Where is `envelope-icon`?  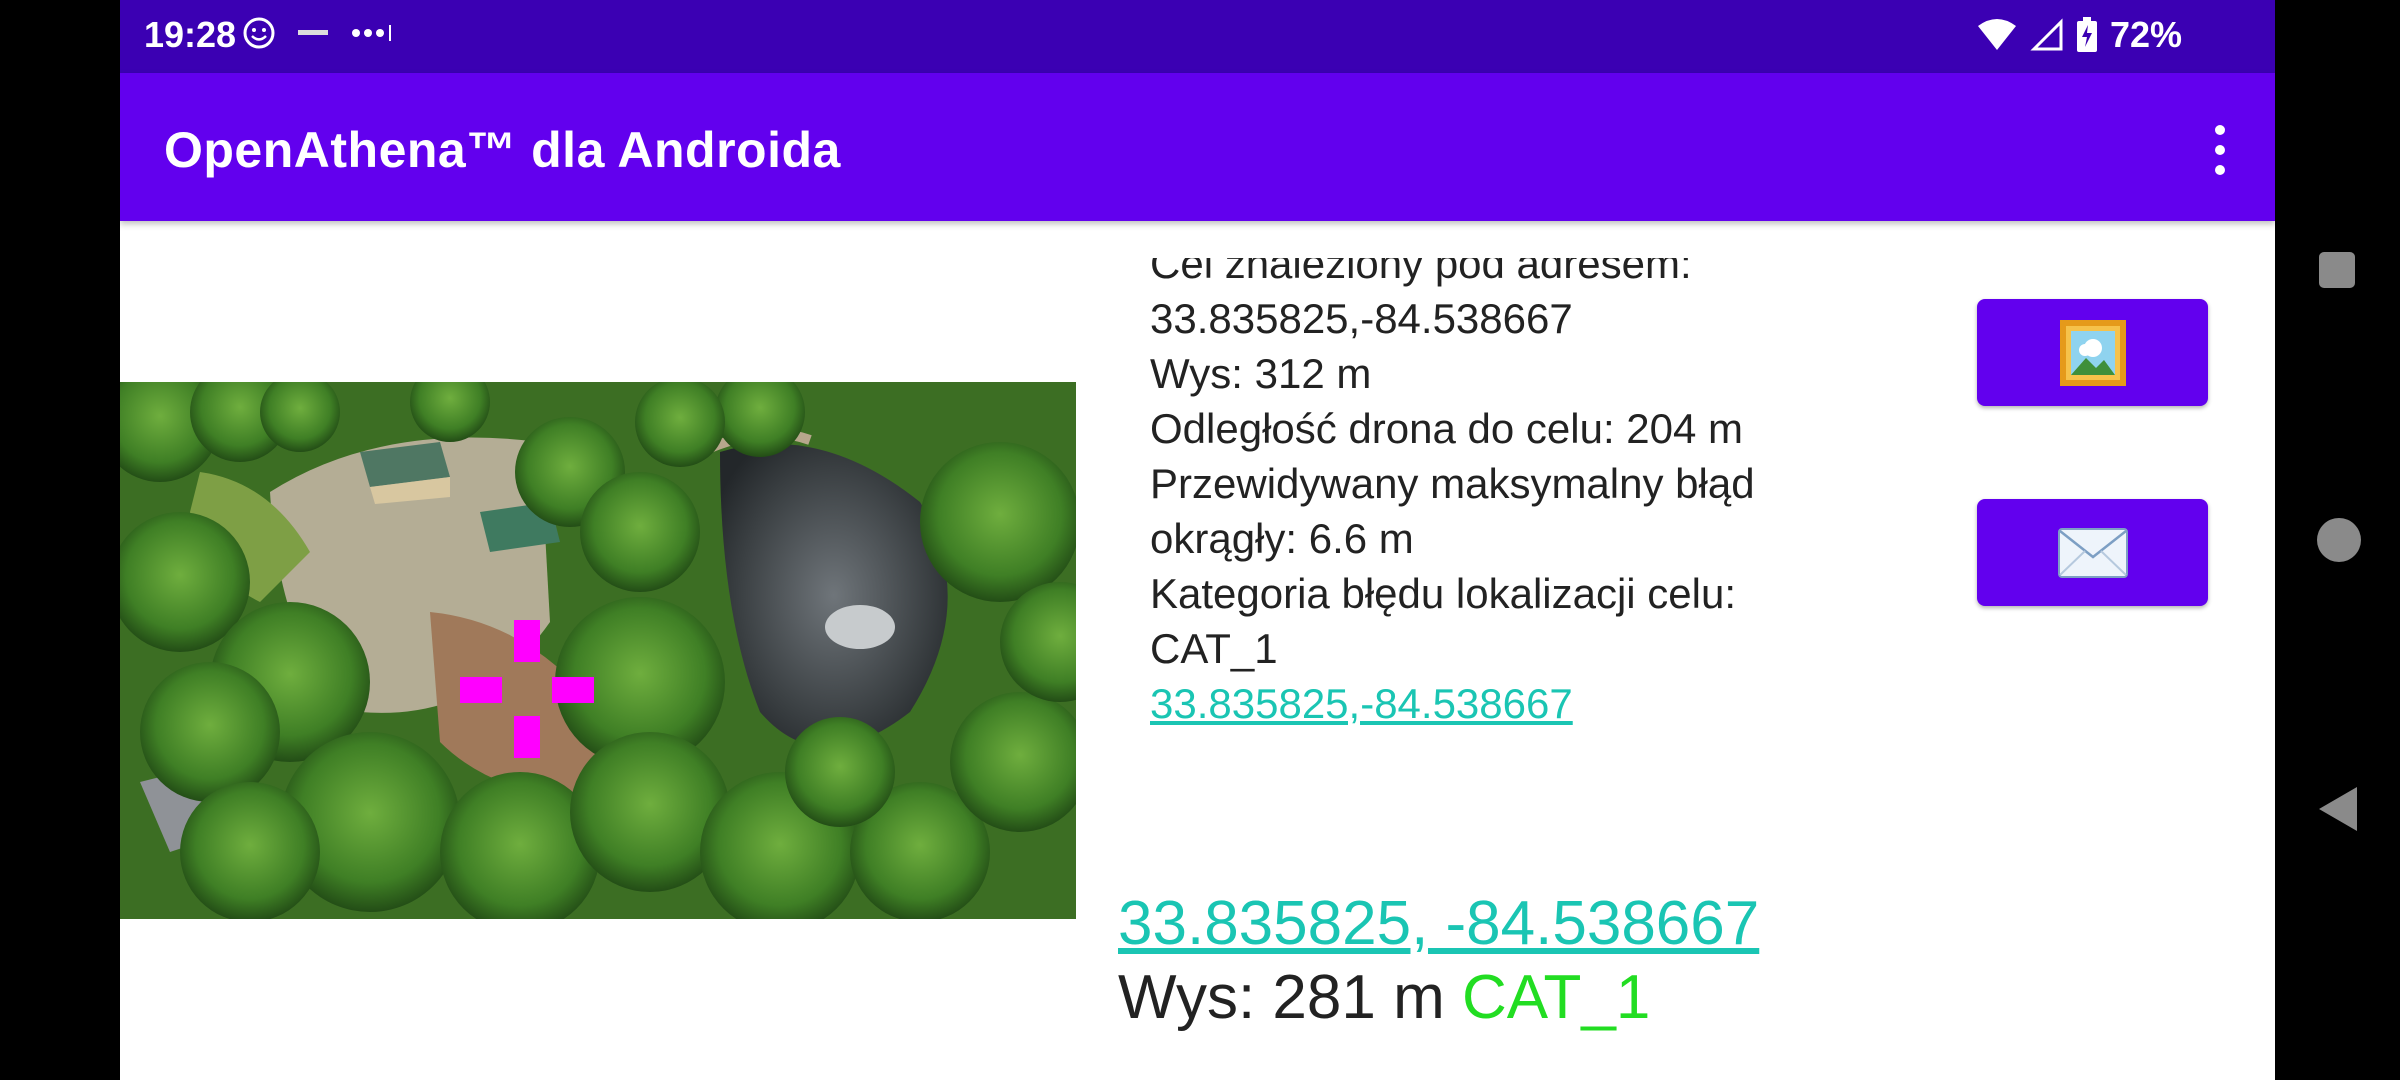
envelope-icon is located at coordinates (2092, 552).